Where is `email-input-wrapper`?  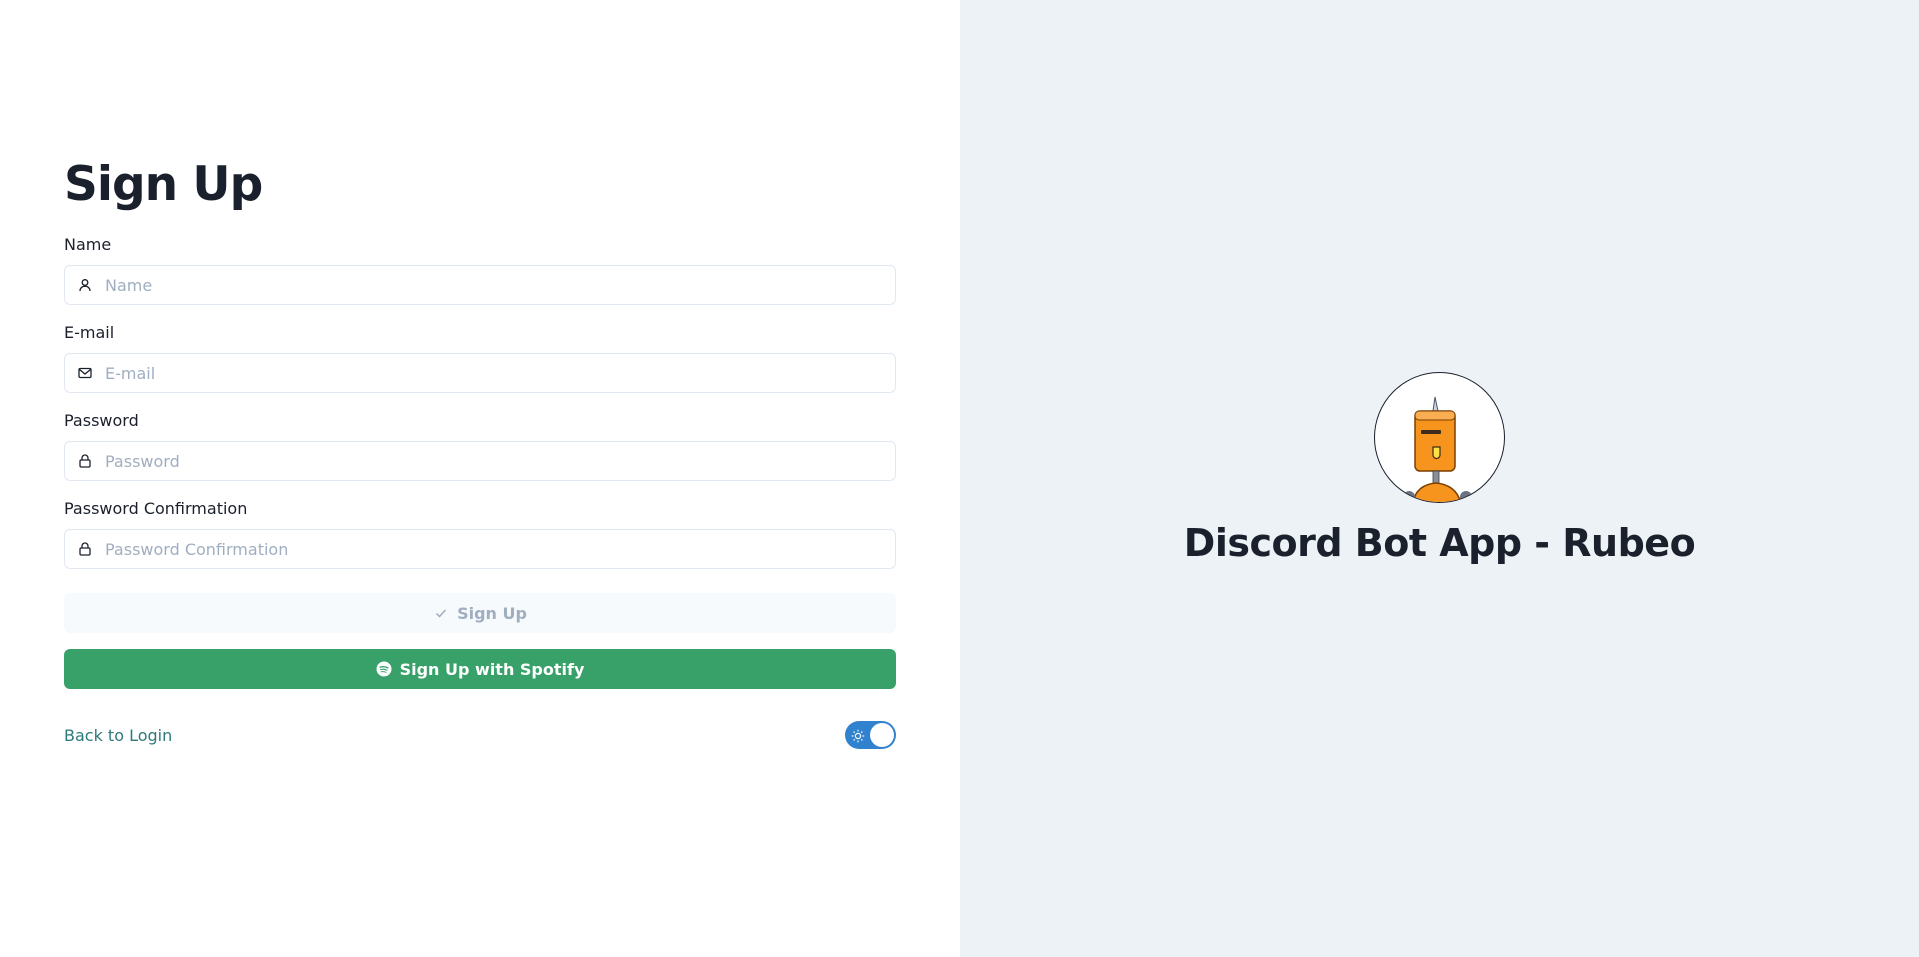
email-input-wrapper is located at coordinates (480, 373).